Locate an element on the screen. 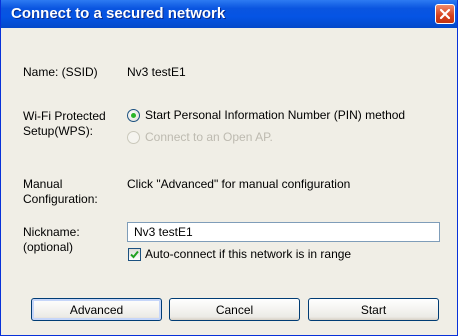 This screenshot has width=458, height=336. radio-pin-method is located at coordinates (133, 115).